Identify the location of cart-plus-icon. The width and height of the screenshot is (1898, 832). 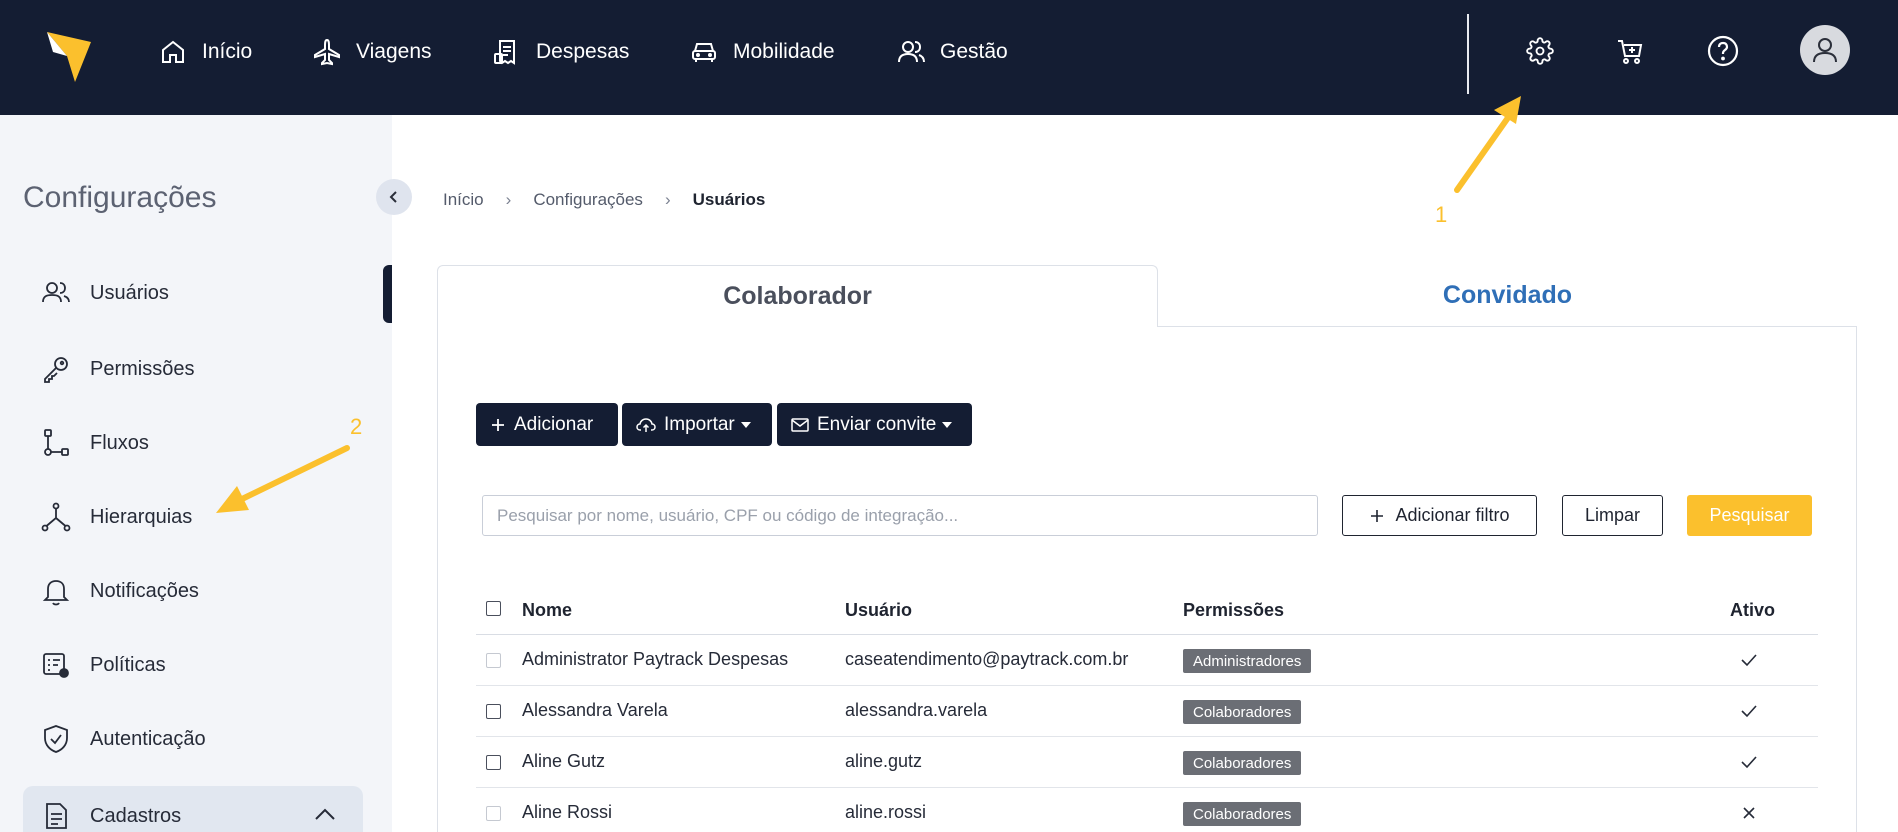
(1630, 52).